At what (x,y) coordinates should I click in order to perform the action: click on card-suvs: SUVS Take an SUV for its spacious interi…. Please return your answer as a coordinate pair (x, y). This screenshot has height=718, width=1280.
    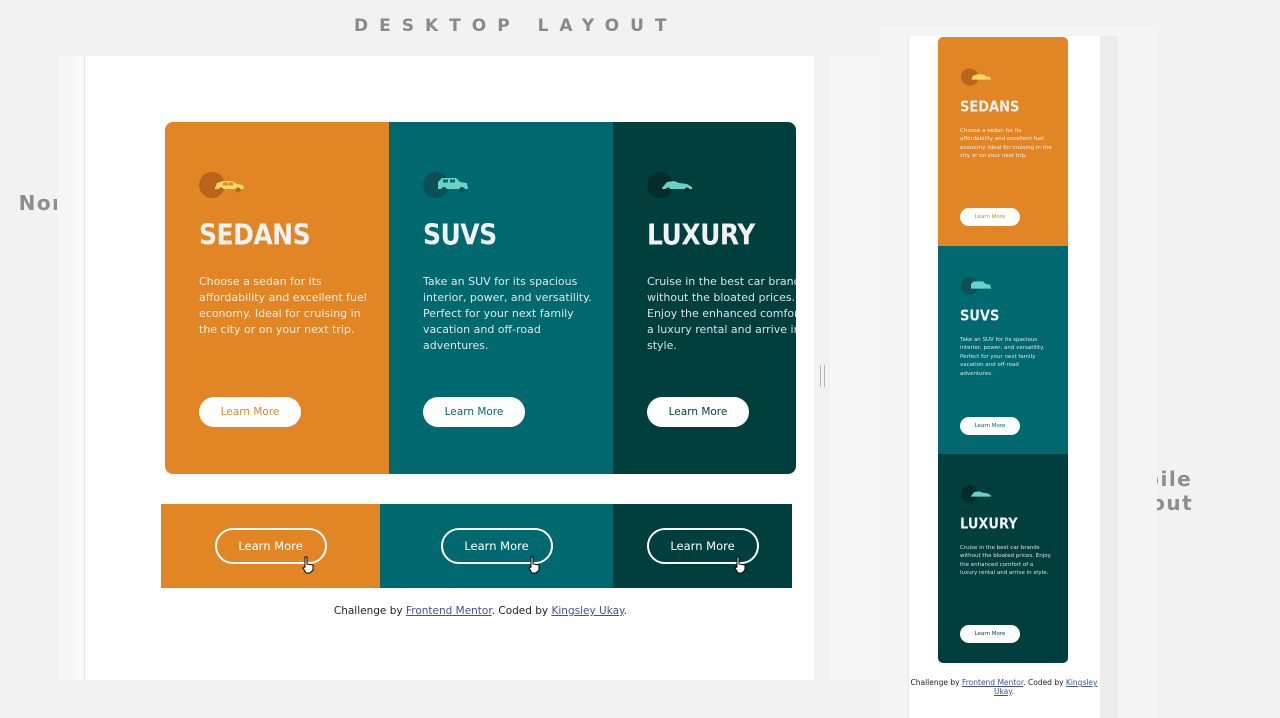
    Looking at the image, I should click on (501, 298).